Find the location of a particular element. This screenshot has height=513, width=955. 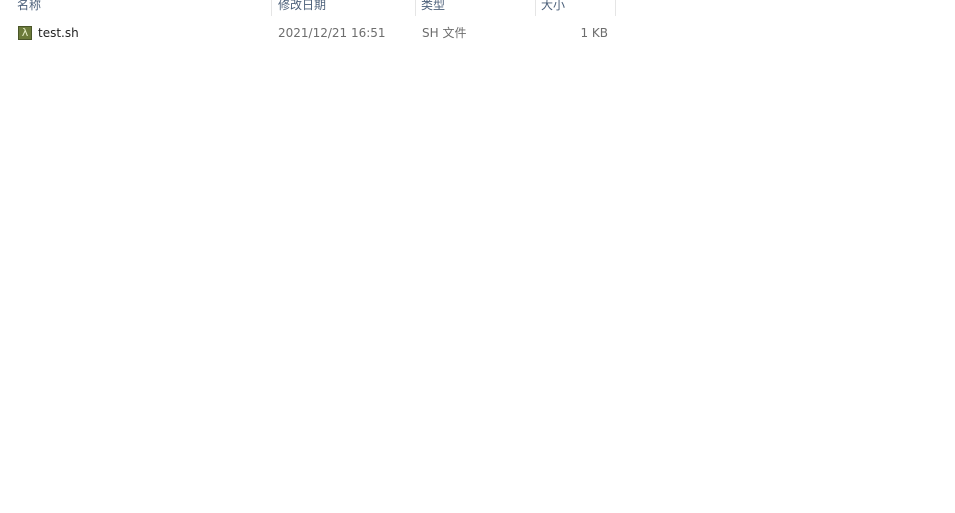

file-type: SH 文件 is located at coordinates (444, 33).